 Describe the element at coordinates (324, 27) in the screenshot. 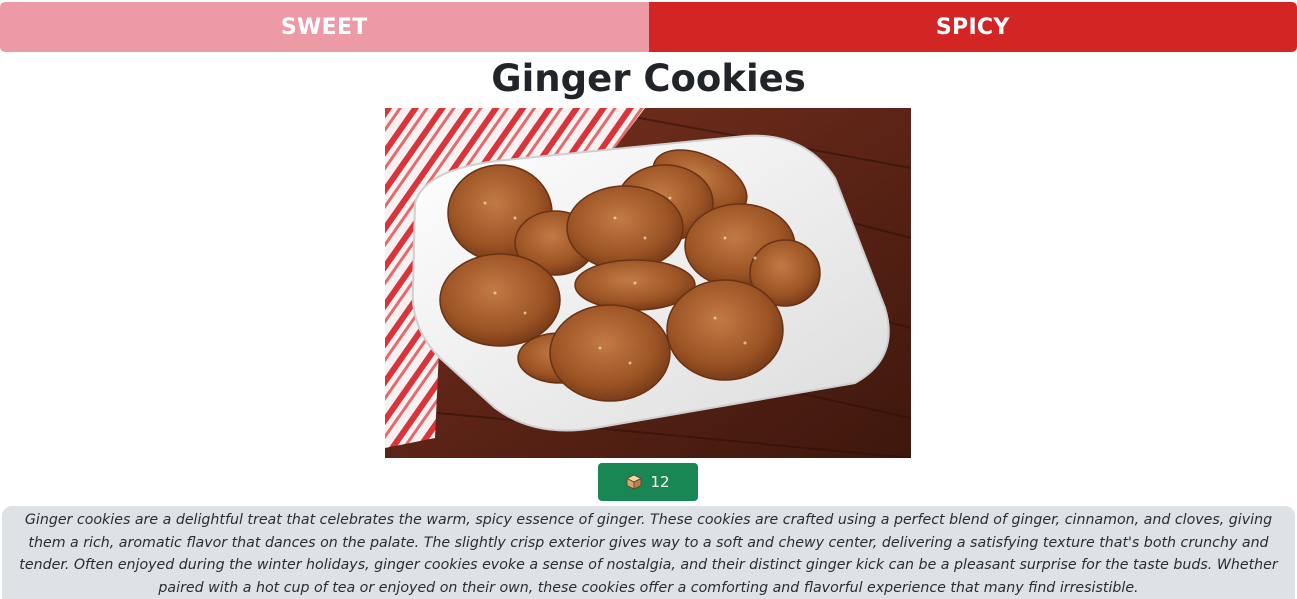

I see `tab-sweet: SWEET` at that location.